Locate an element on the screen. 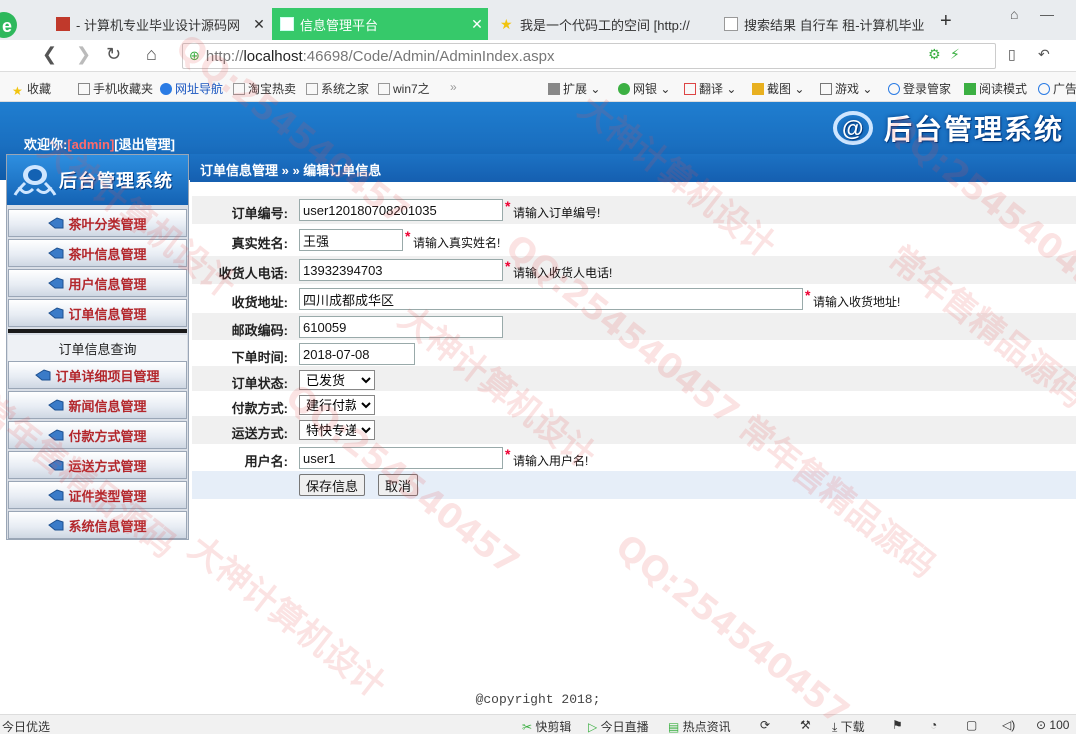  bookmark-syshome: 系统之家 is located at coordinates (337, 88).